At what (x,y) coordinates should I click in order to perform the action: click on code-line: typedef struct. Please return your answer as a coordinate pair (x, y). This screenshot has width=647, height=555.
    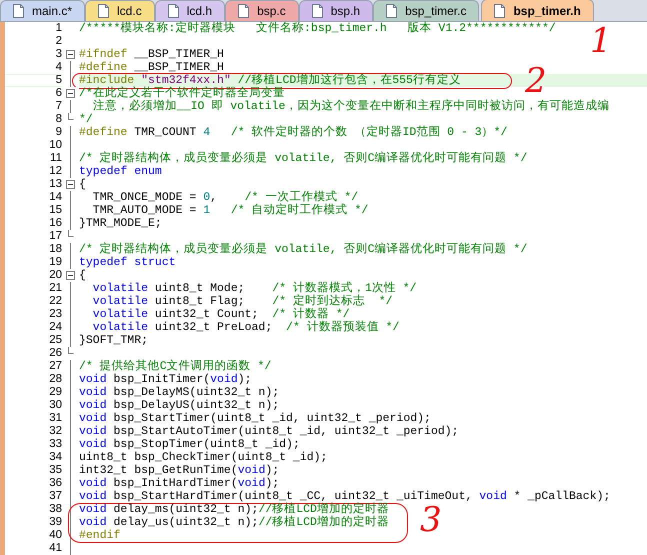
    Looking at the image, I should click on (127, 262).